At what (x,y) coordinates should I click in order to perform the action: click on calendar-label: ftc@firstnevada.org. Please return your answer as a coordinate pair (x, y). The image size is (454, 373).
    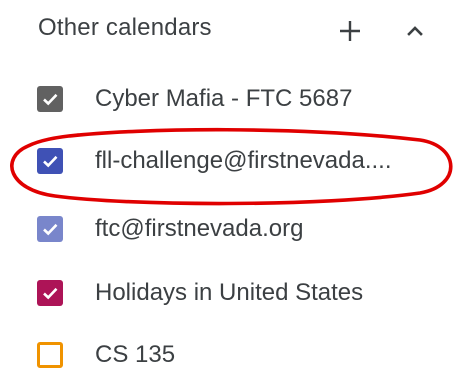
    Looking at the image, I should click on (199, 228).